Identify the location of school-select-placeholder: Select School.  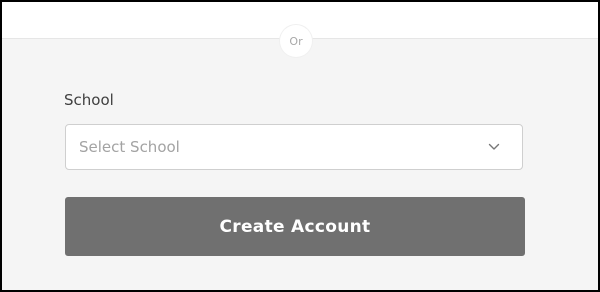
(129, 147).